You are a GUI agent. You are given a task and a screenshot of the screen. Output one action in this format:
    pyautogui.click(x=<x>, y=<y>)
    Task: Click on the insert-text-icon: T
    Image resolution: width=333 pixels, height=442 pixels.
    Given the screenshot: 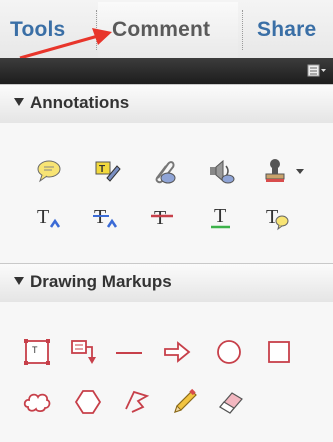 What is the action you would take?
    pyautogui.click(x=49, y=216)
    